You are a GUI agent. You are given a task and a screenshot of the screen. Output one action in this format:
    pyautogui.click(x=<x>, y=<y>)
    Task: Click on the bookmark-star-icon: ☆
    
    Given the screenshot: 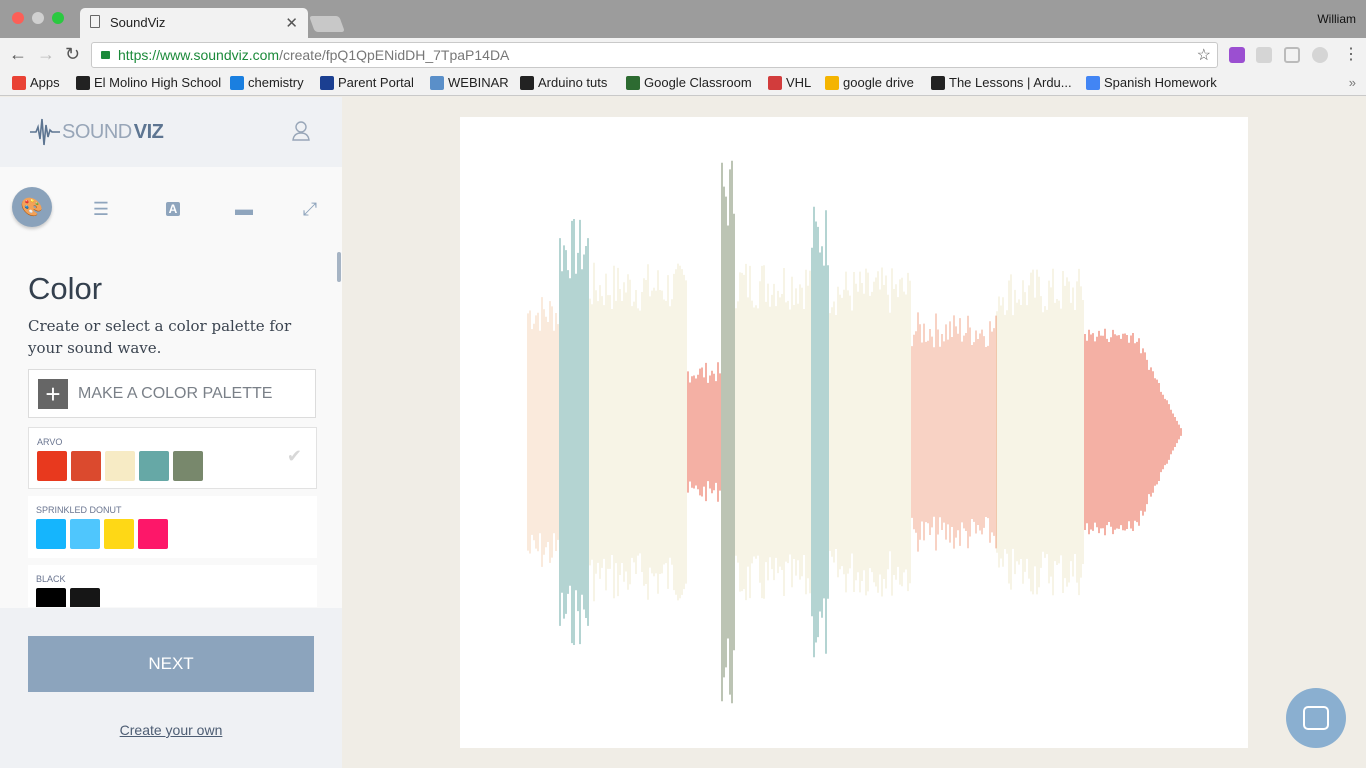 What is the action you would take?
    pyautogui.click(x=1204, y=55)
    